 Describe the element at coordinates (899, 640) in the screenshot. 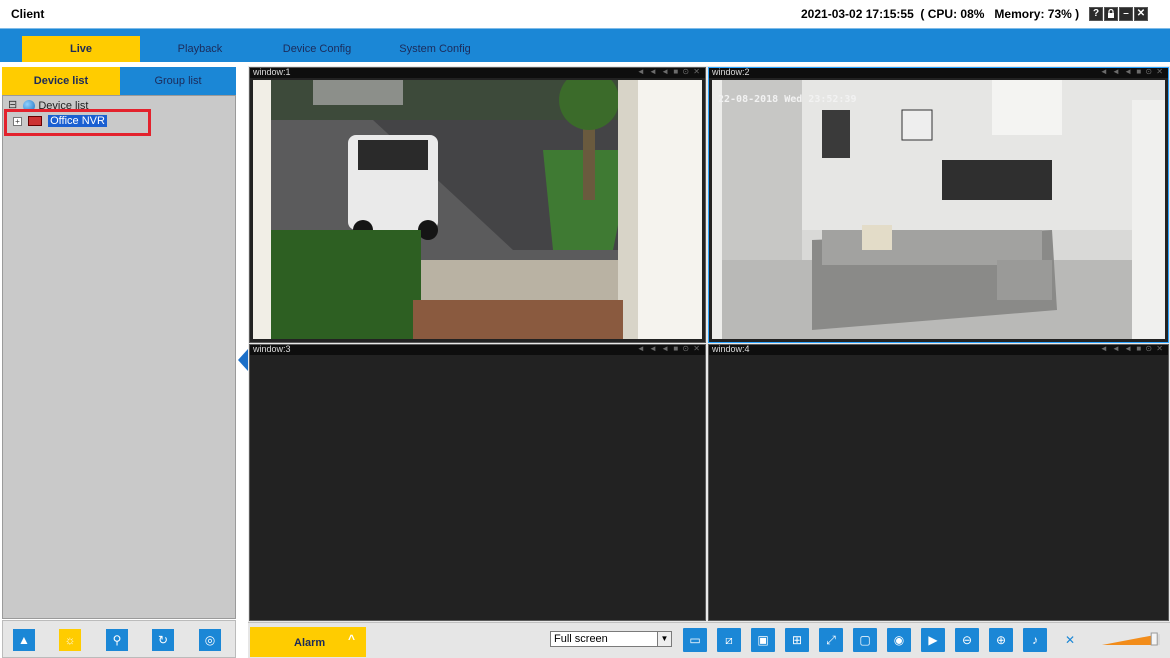

I see `snapshot-icon: ◉` at that location.